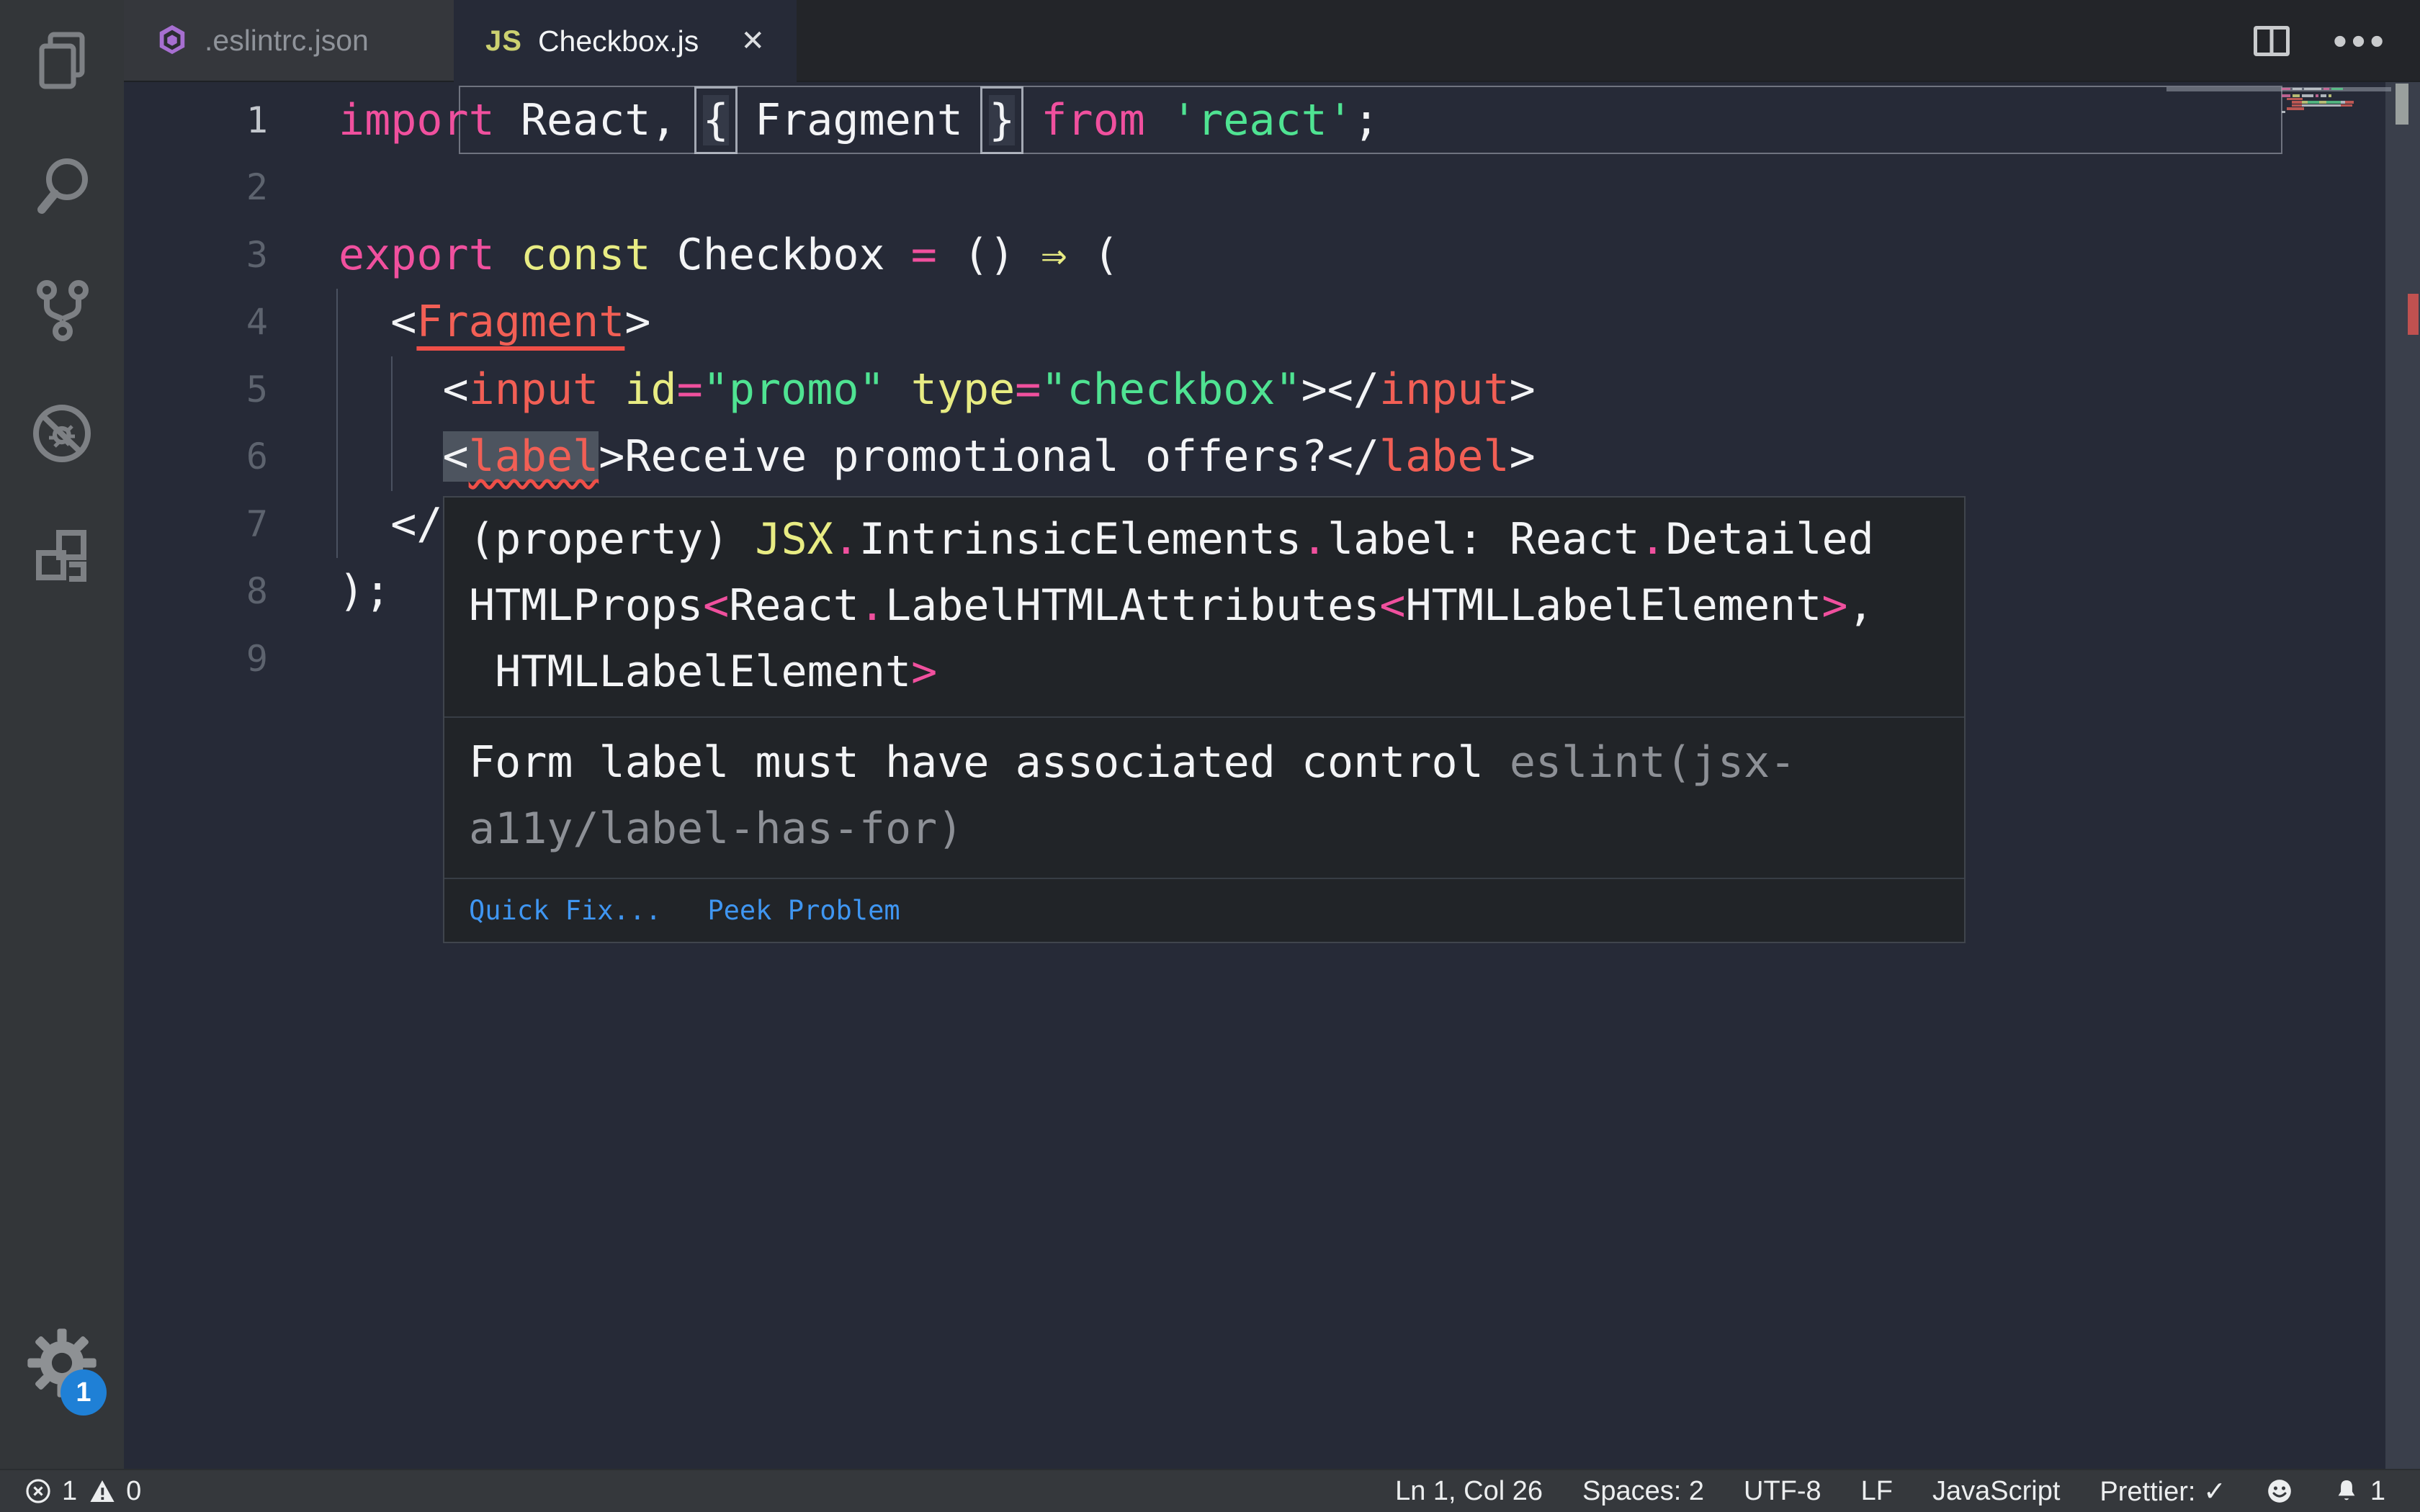 The image size is (2420, 1512). Describe the element at coordinates (1996, 1491) in the screenshot. I see `status-javascript: JavaScript` at that location.